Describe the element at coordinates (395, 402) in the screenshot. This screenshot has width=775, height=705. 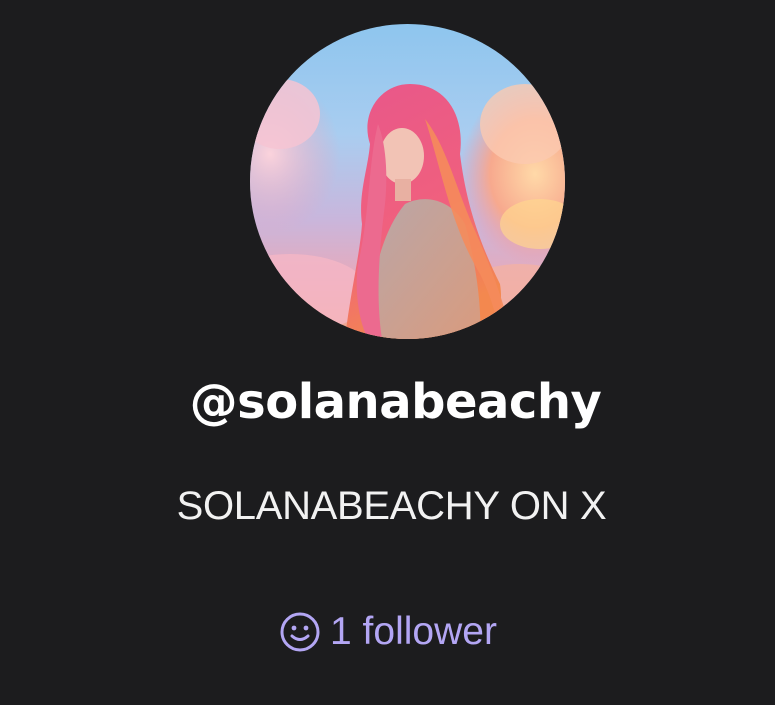
I see `username: @solanabeachy` at that location.